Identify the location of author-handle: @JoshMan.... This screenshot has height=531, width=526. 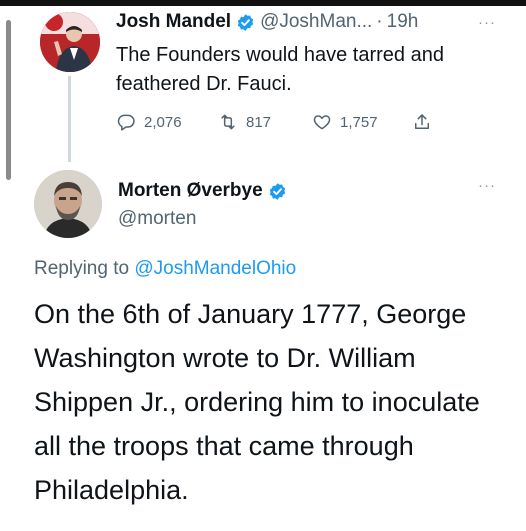
(316, 22).